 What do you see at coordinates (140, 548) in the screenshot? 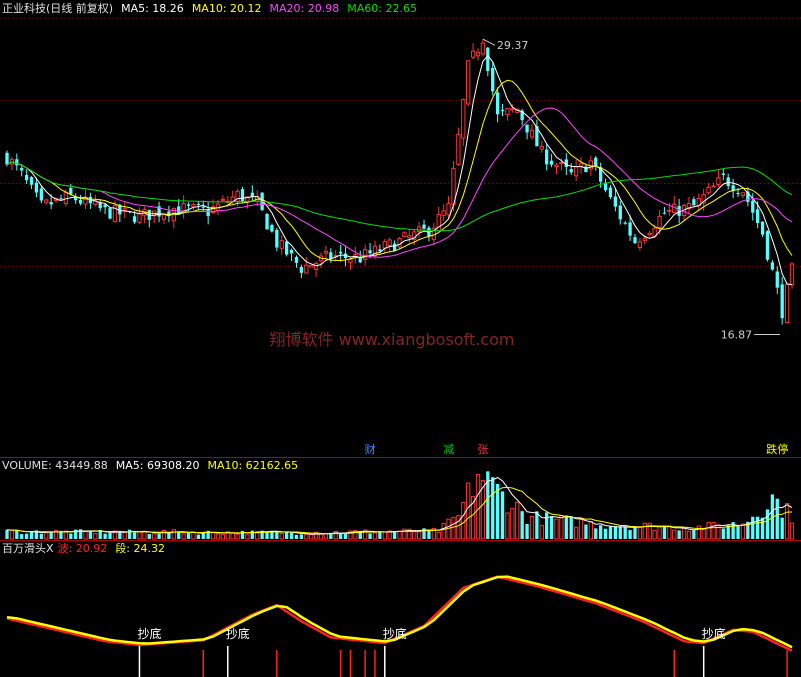
I see `oscillator-series-label: 段: 24.32` at bounding box center [140, 548].